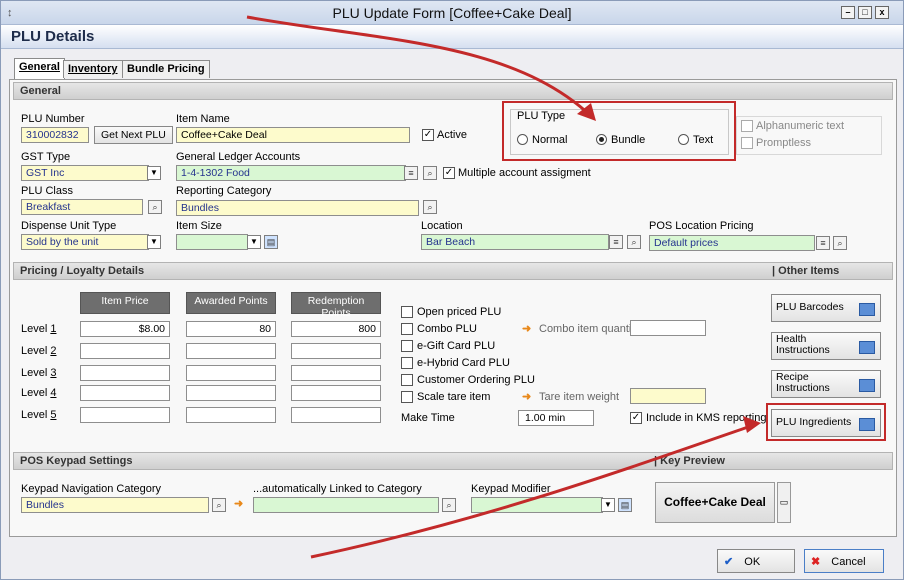  Describe the element at coordinates (752, 424) in the screenshot. I see `annotation-arrowhead-bottom` at that location.